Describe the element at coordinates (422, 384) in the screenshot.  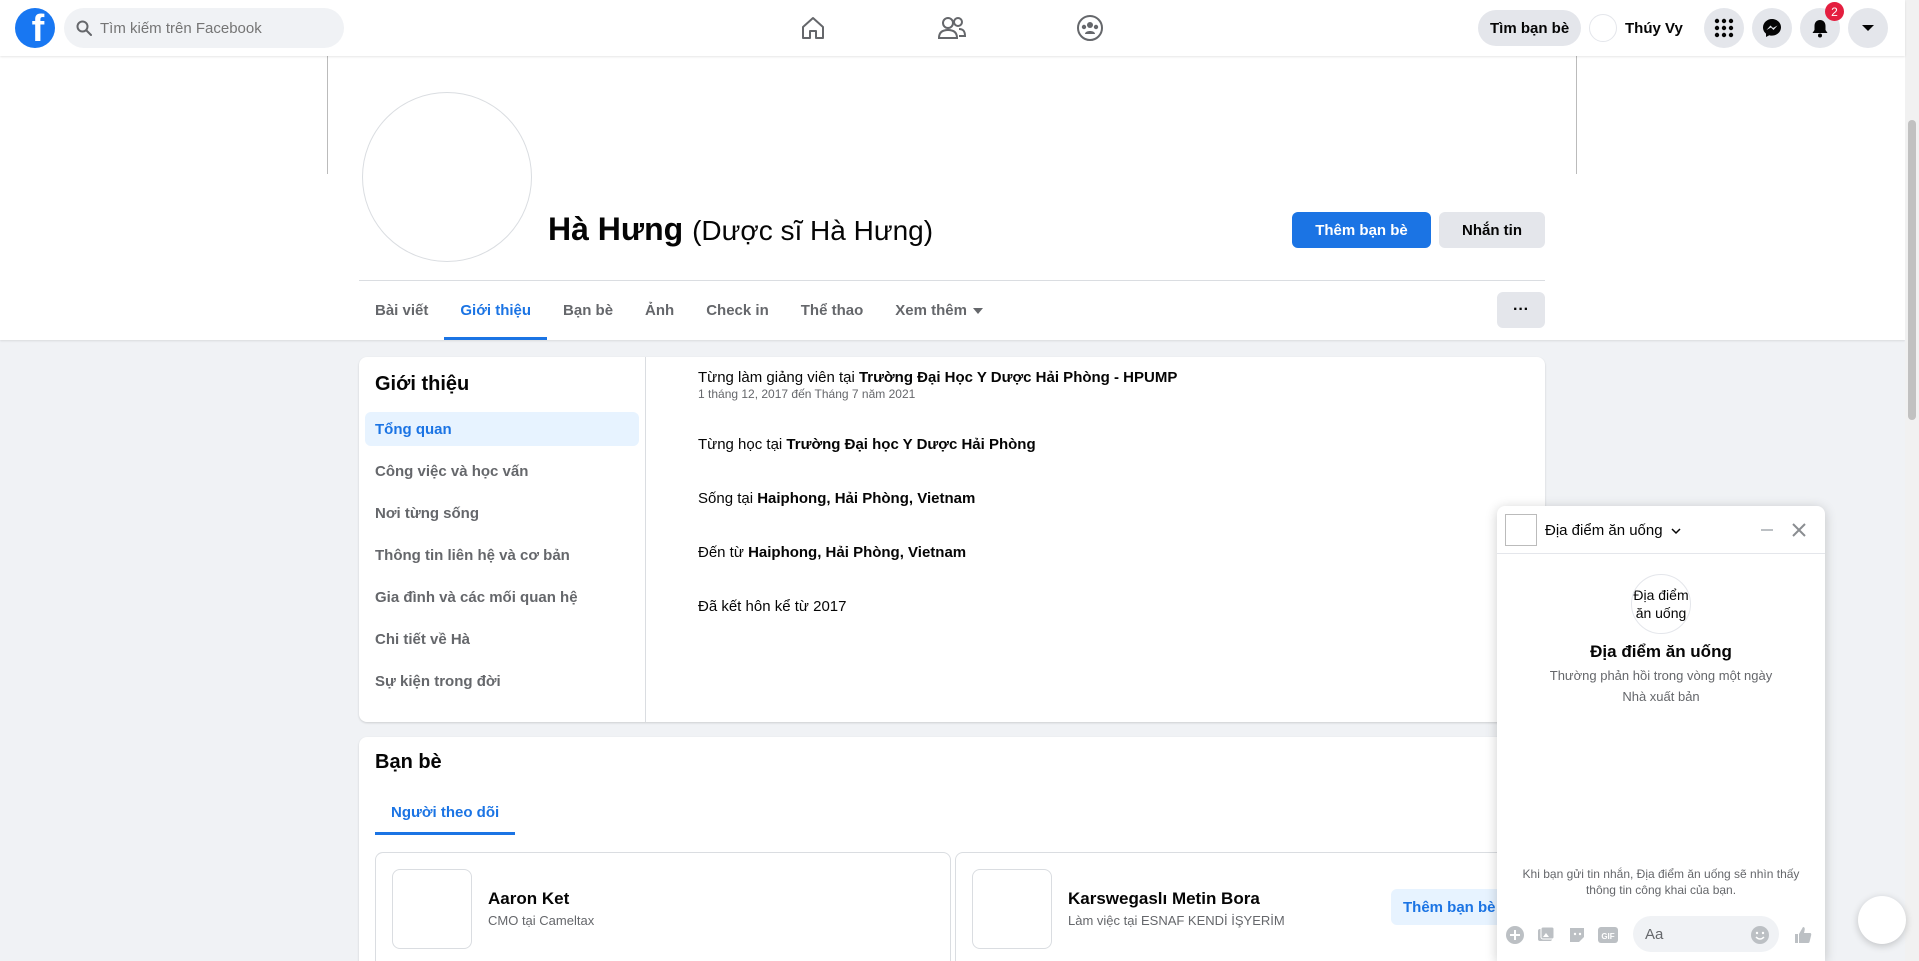
I see `about-title: Giới thiệu` at that location.